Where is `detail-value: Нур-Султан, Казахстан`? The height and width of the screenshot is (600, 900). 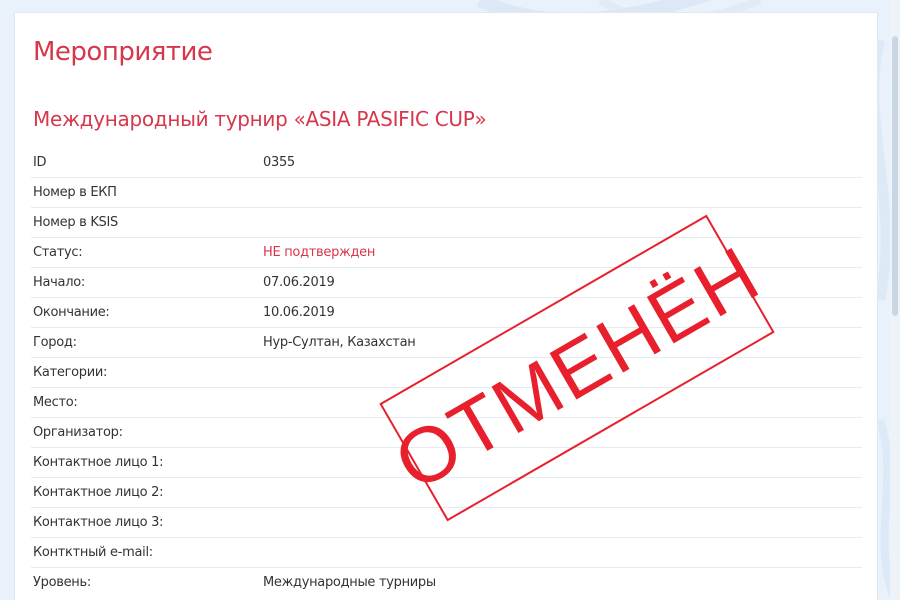 detail-value: Нур-Султан, Казахстан is located at coordinates (339, 342).